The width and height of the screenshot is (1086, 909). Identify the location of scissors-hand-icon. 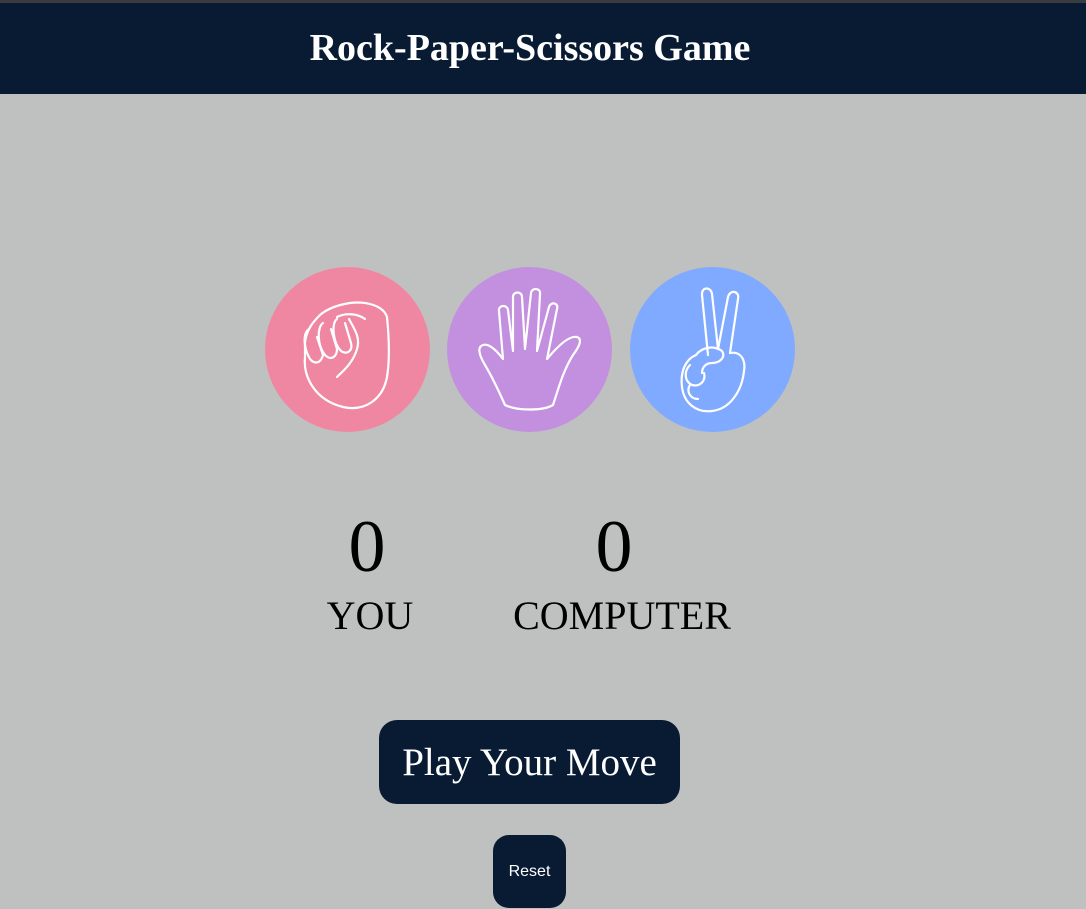
(713, 350).